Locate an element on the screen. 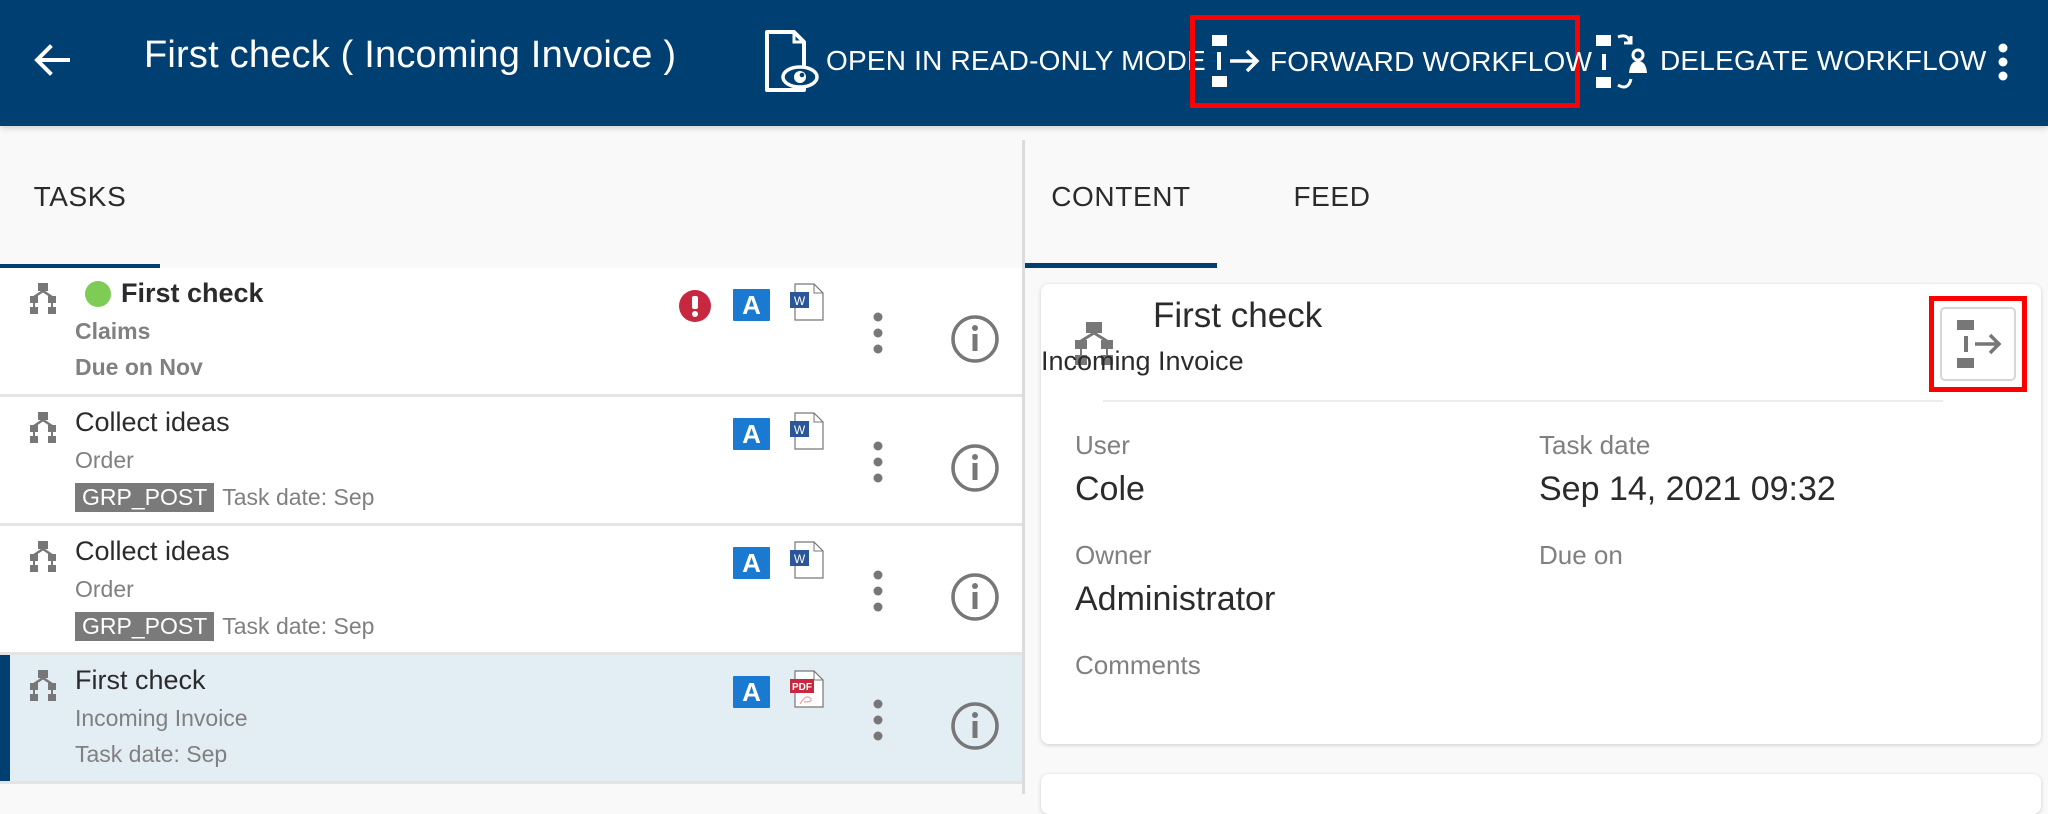  exclamation-icon is located at coordinates (695, 306).